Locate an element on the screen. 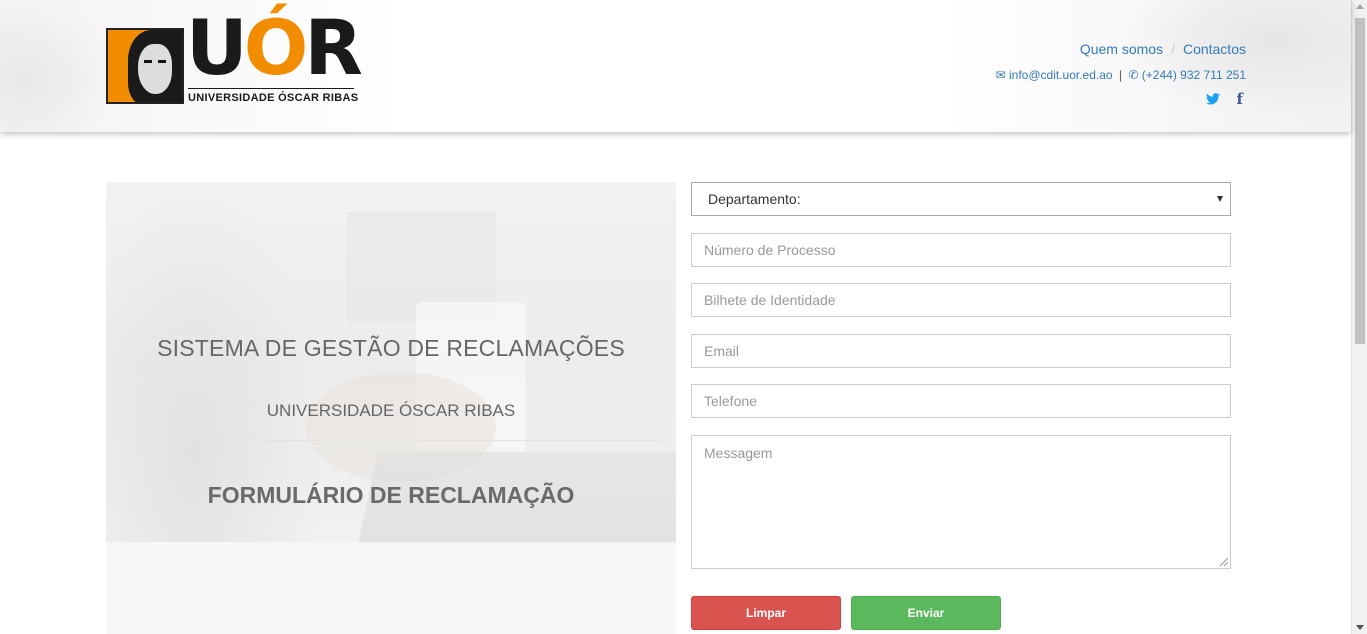 Image resolution: width=1367 pixels, height=634 pixels. logo-divider is located at coordinates (271, 88).